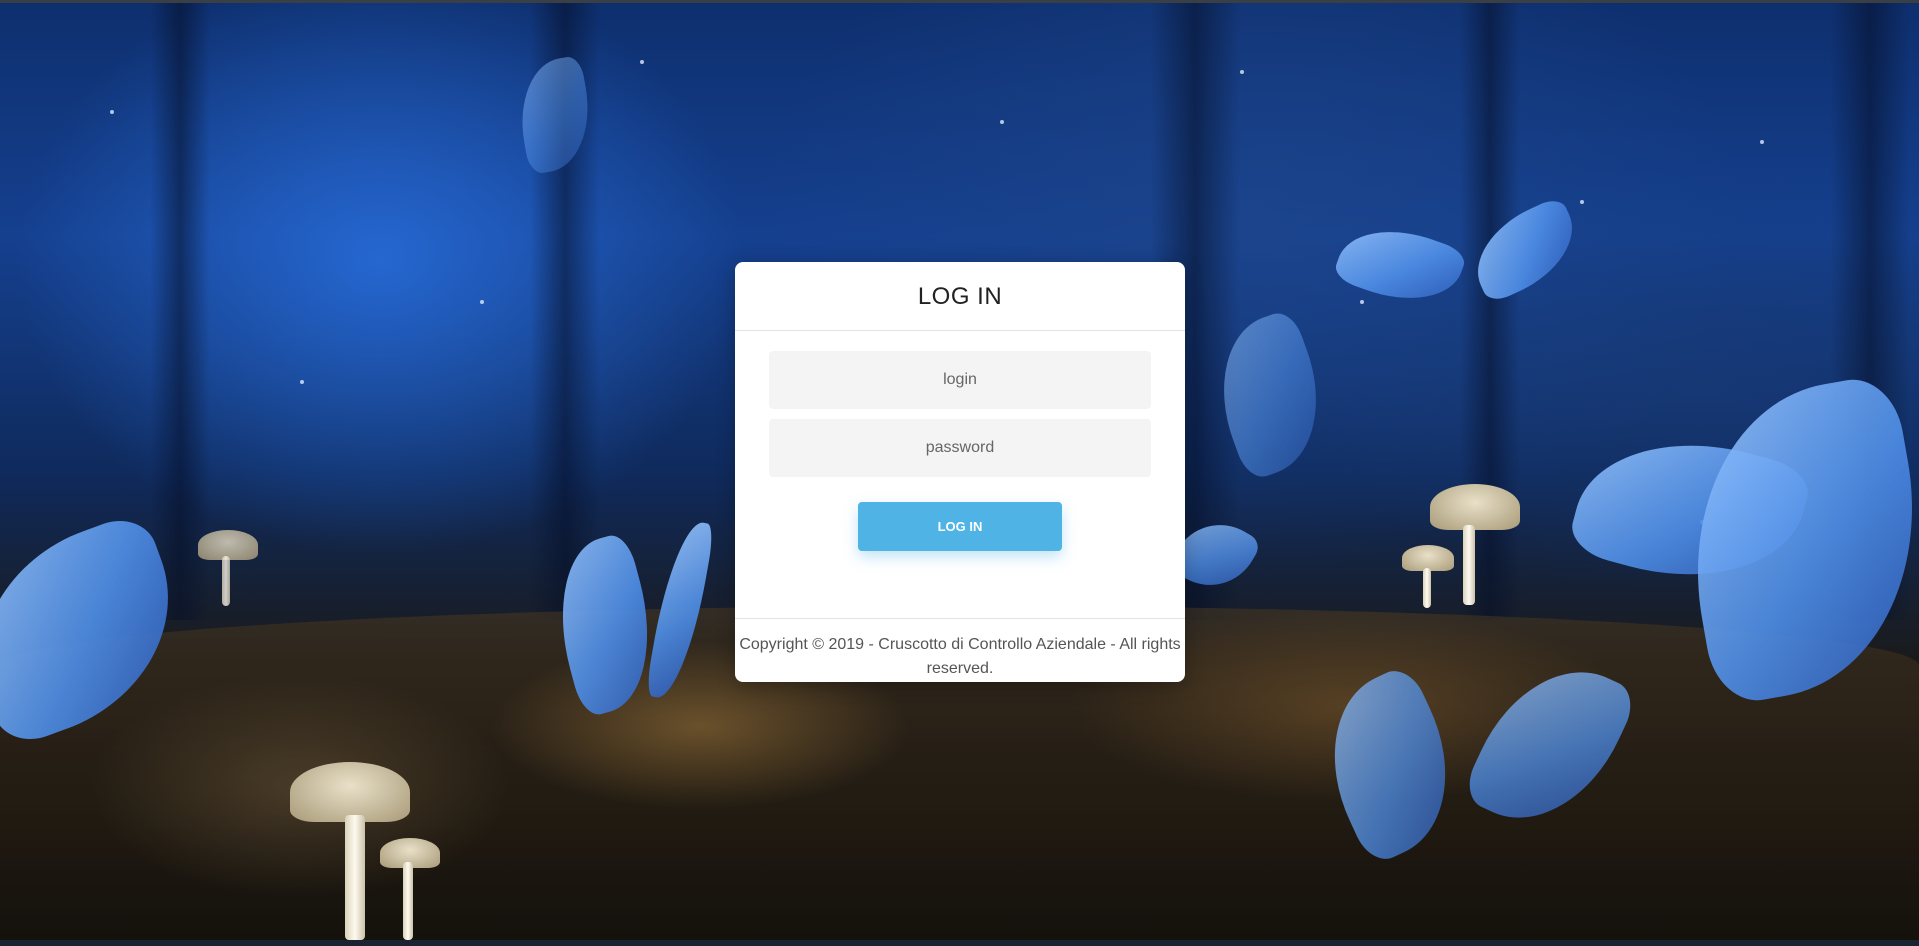 The width and height of the screenshot is (1919, 946). Describe the element at coordinates (959, 943) in the screenshot. I see `bottom-border` at that location.